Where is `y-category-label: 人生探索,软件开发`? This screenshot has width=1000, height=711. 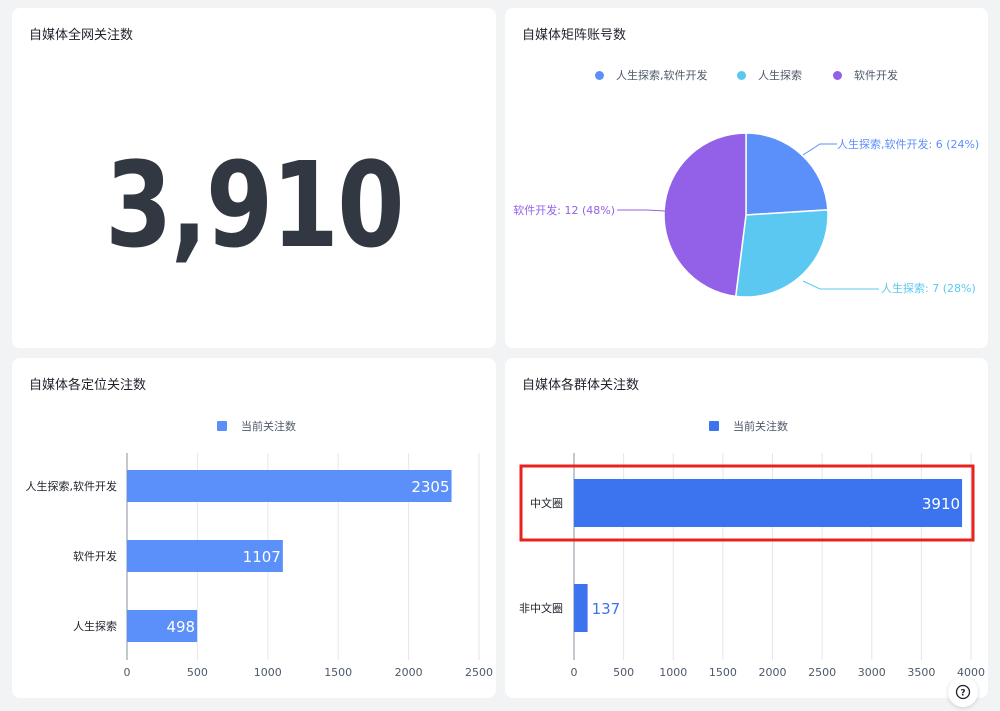
y-category-label: 人生探索,软件开发 is located at coordinates (72, 486).